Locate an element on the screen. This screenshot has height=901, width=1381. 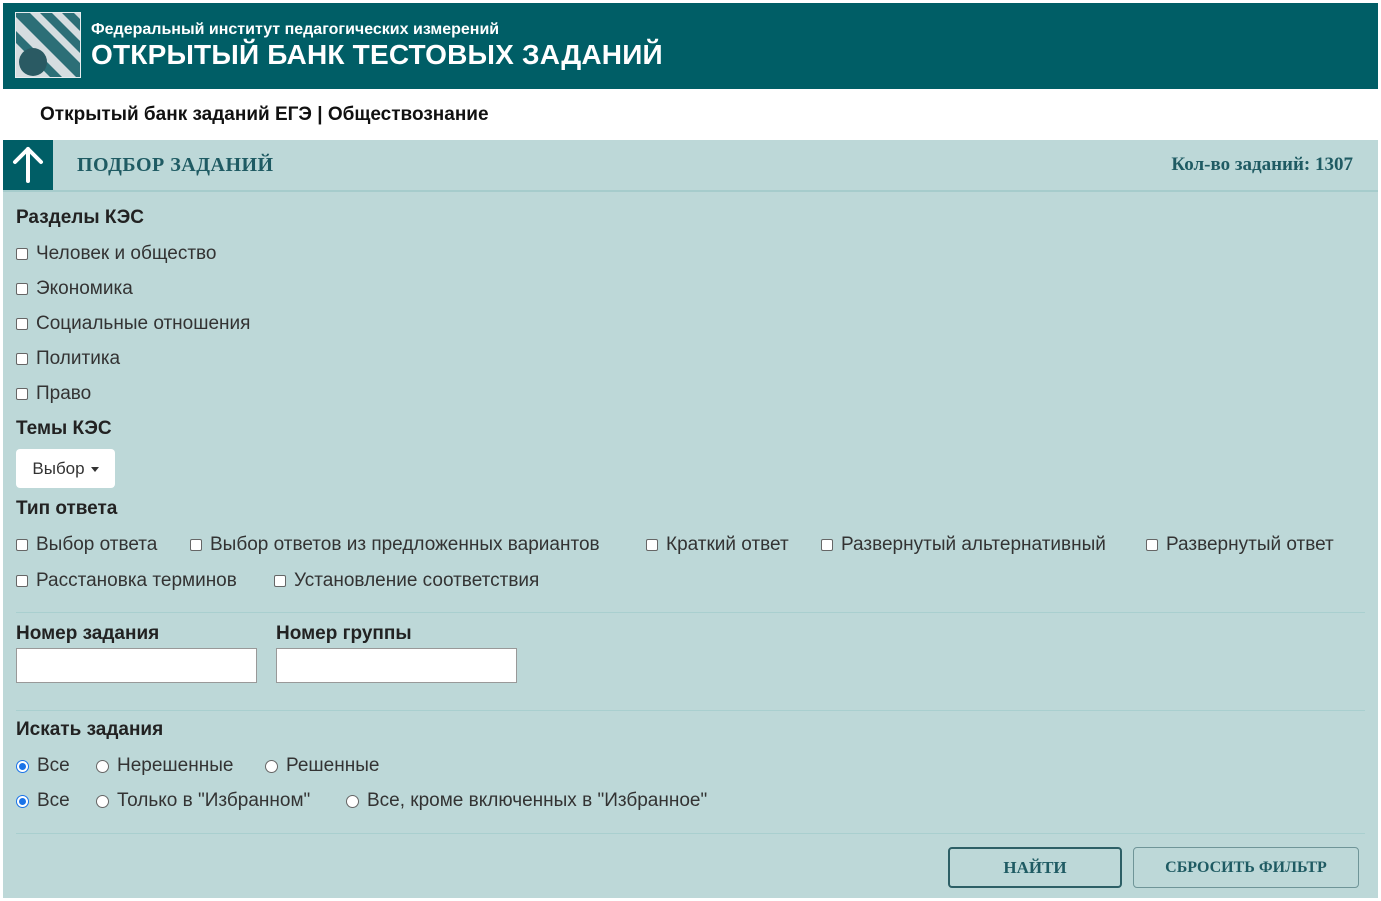
favorites-radio-all: Все is located at coordinates (43, 801).